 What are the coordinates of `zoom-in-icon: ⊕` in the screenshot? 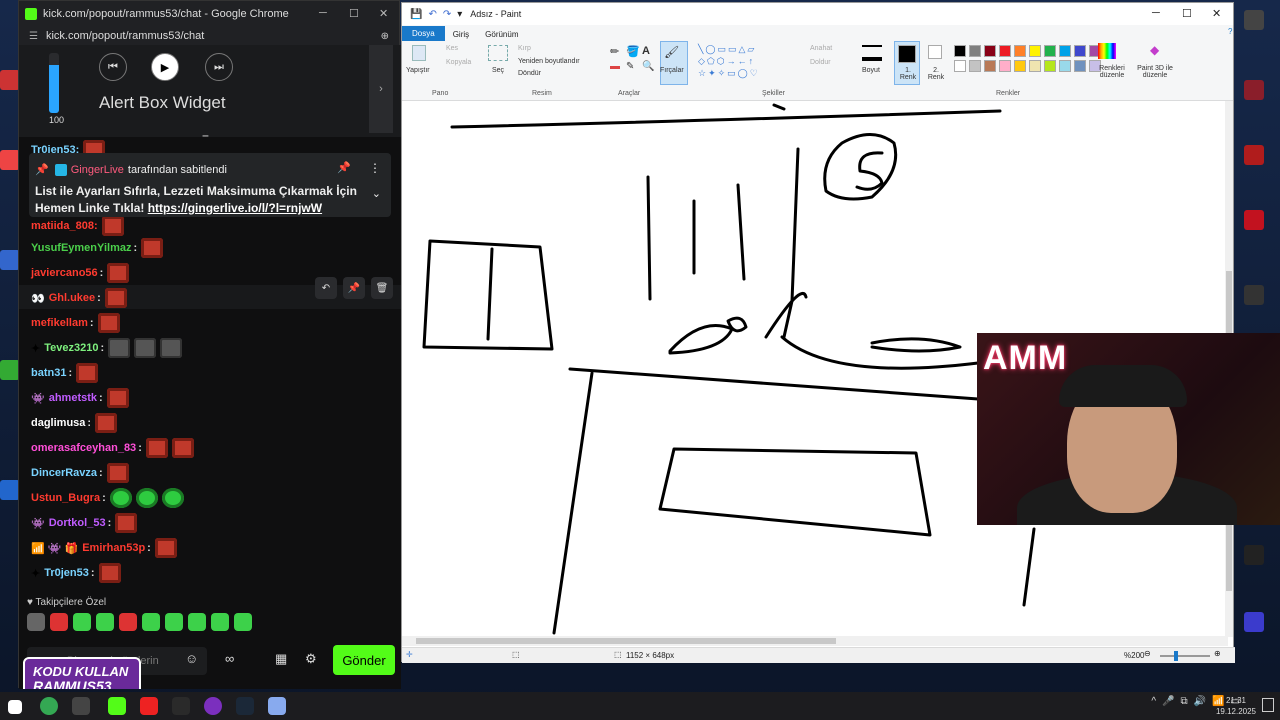 It's located at (1217, 653).